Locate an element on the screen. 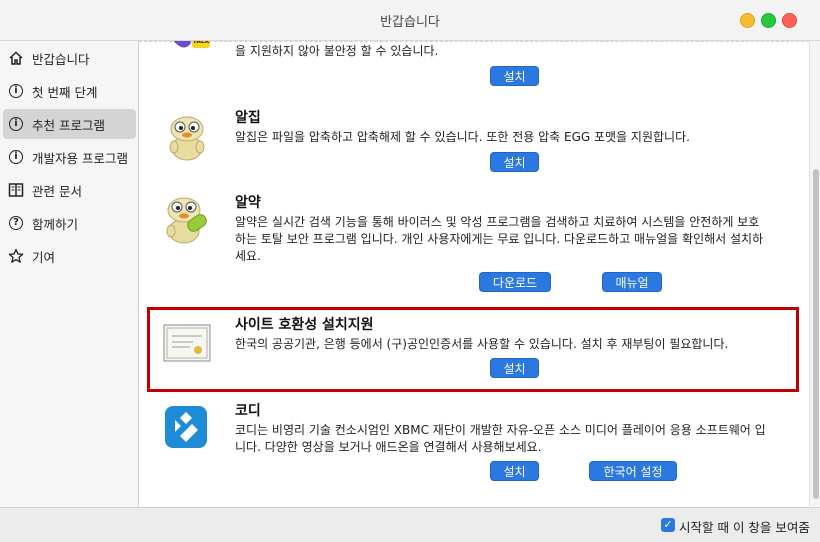 The image size is (820, 542). sidebar-item-label: 추천 프로그램 is located at coordinates (68, 125).